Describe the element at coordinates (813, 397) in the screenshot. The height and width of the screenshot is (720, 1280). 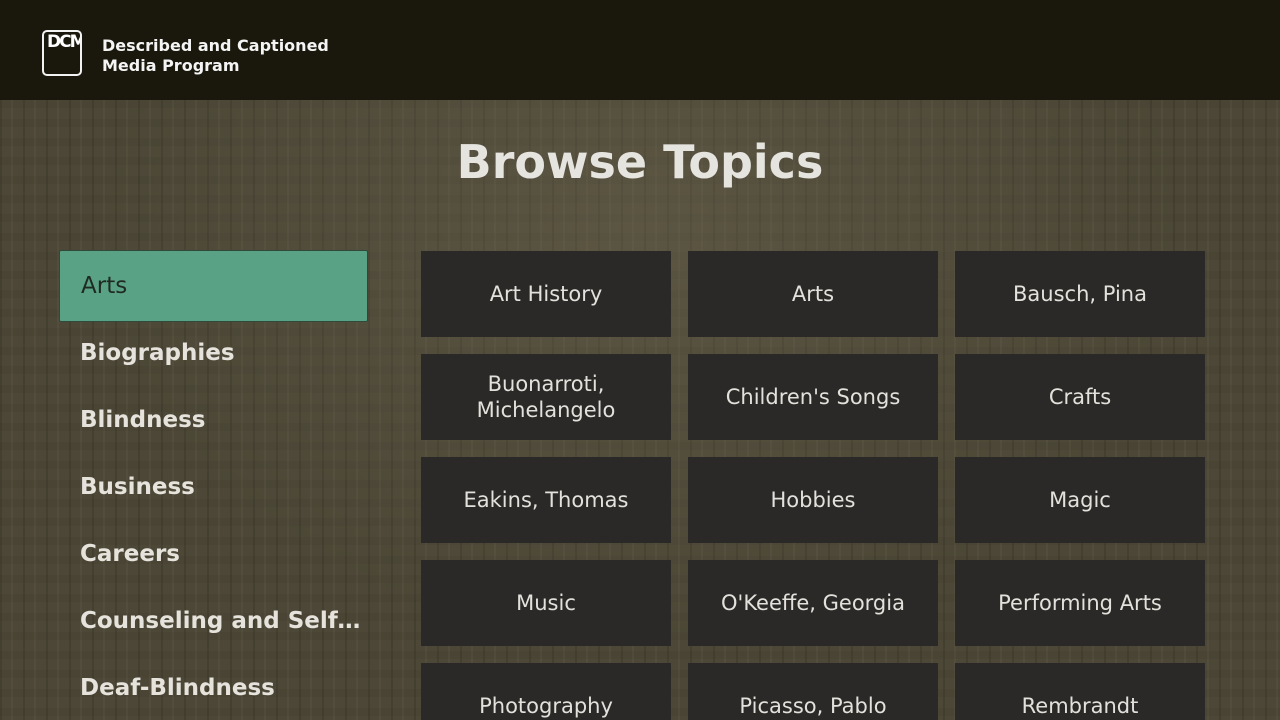
I see `topic-tile-childrens-songs: Children's Songs` at that location.